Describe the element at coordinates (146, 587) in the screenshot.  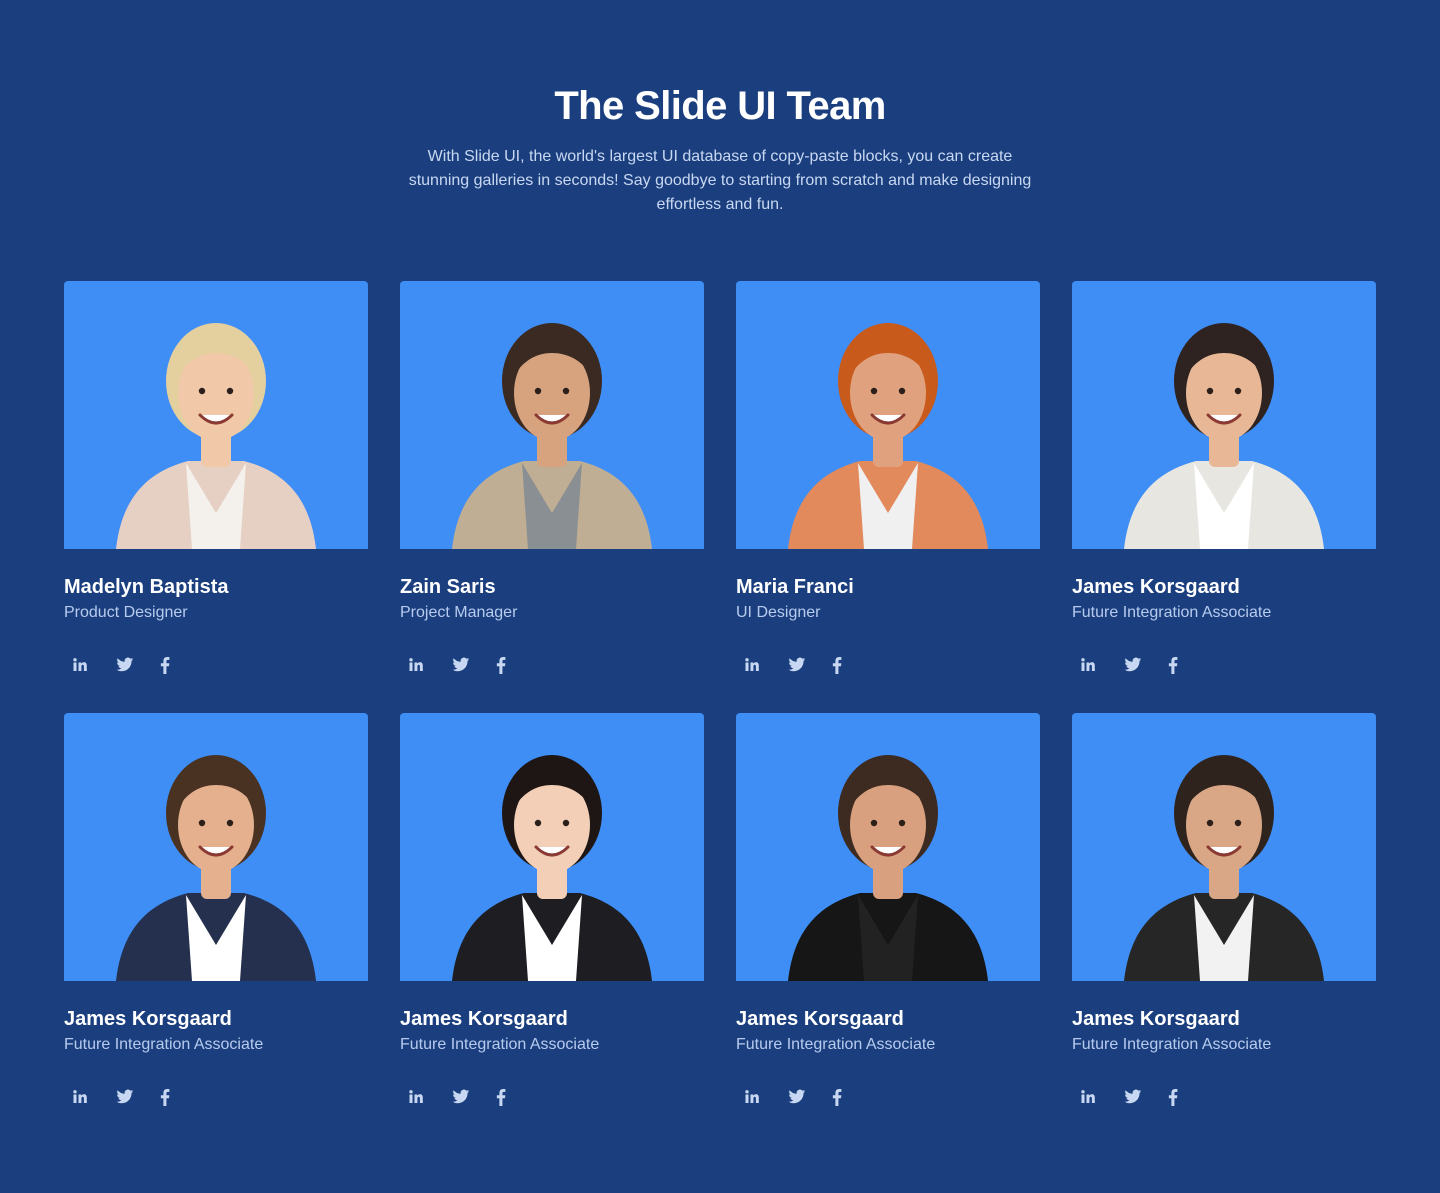
I see `member-name: Madelyn Baptista` at that location.